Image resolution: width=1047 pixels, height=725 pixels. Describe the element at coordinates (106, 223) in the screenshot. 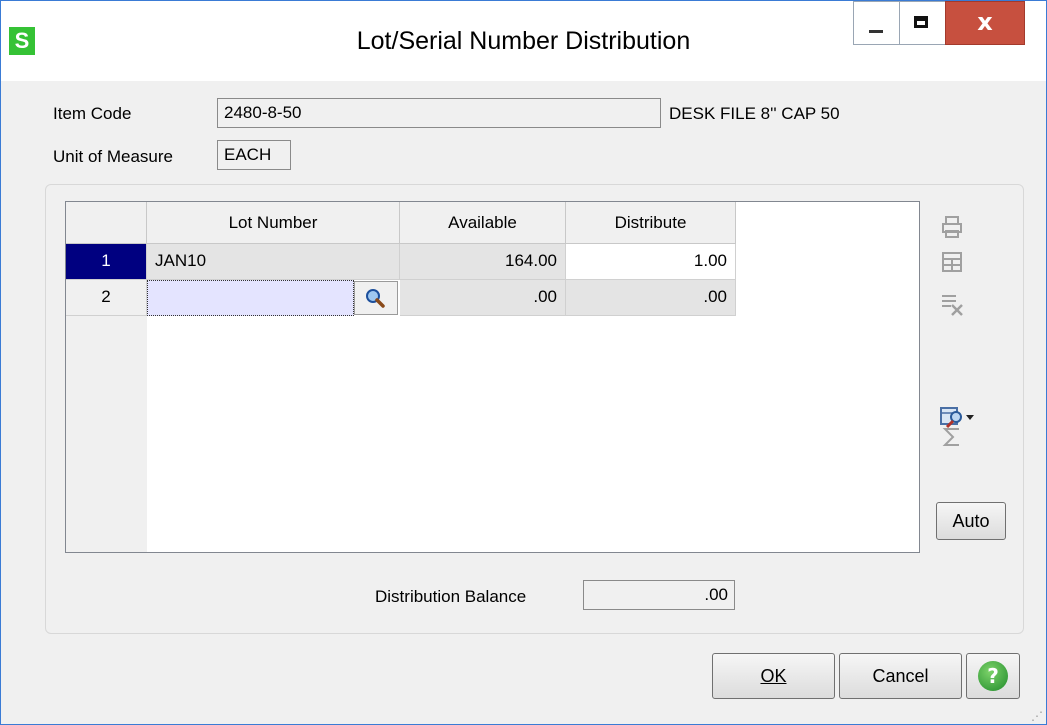

I see `corner-header` at that location.